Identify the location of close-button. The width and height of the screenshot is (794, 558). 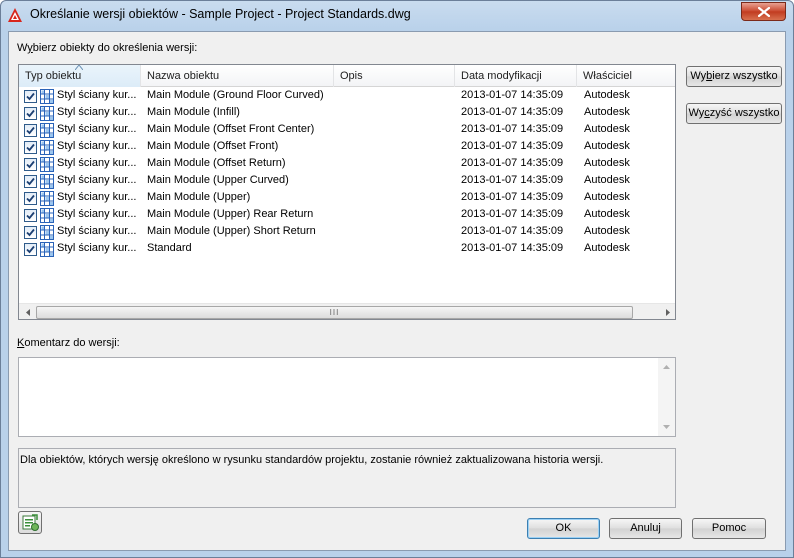
(763, 11).